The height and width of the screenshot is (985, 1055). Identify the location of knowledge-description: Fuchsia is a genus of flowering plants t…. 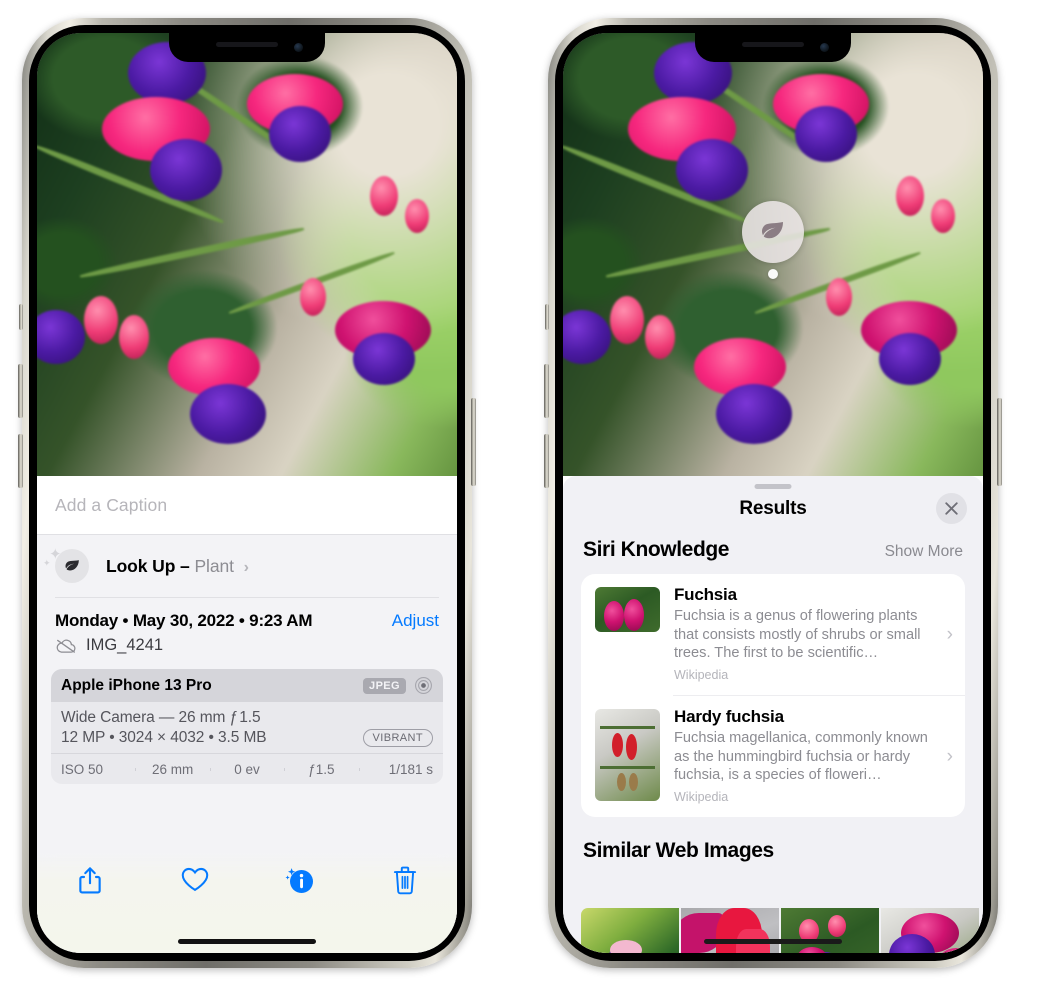
(797, 635).